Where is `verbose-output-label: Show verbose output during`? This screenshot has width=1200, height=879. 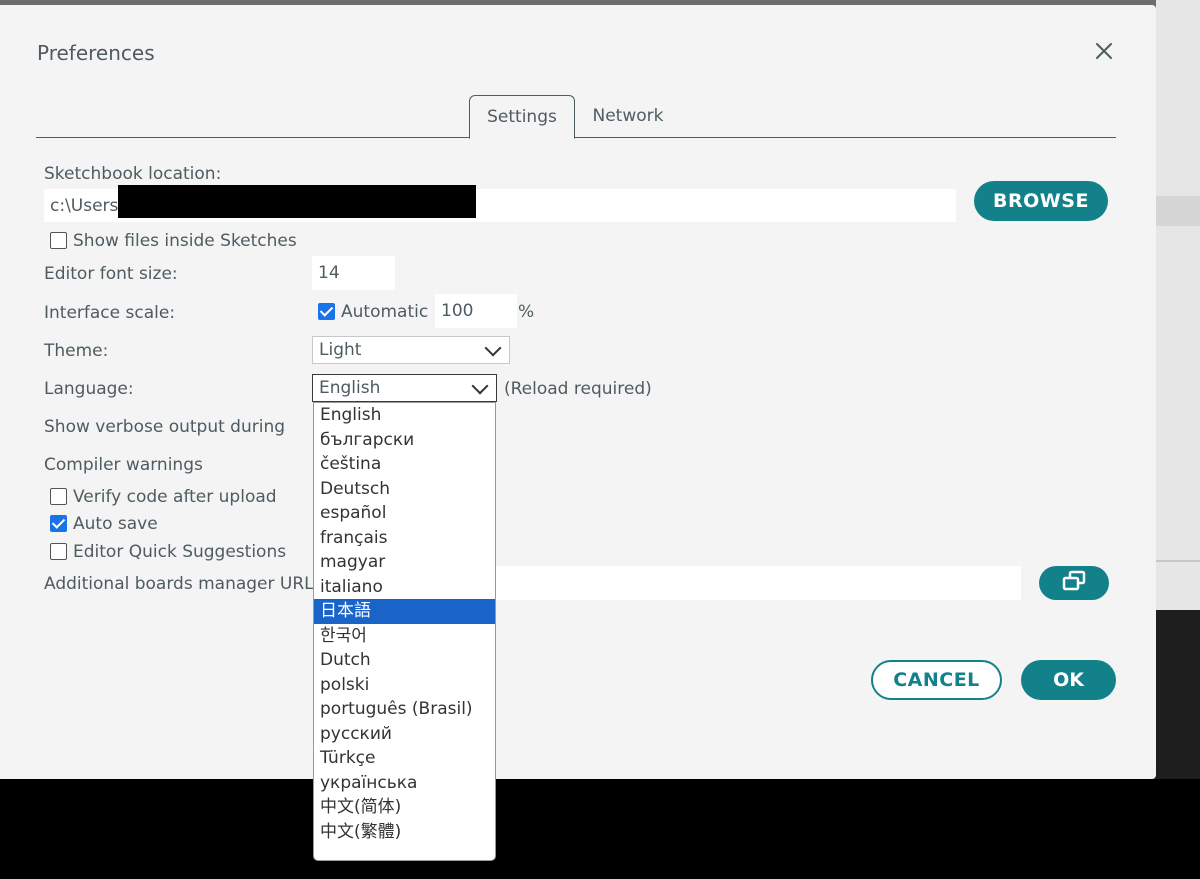 verbose-output-label: Show verbose output during is located at coordinates (165, 427).